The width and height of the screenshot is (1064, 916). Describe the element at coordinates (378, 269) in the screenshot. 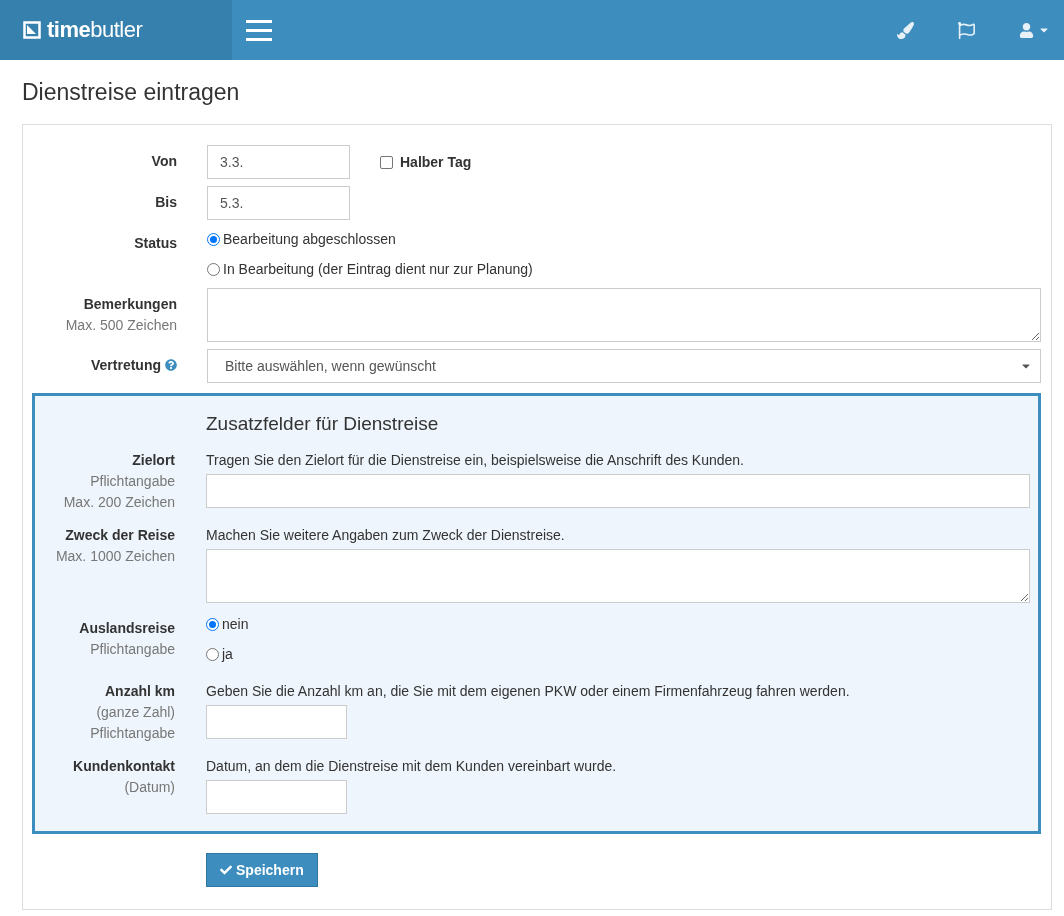

I see `radio-label: In Bearbeitung (der Eintrag dient nur zur Planung)` at that location.